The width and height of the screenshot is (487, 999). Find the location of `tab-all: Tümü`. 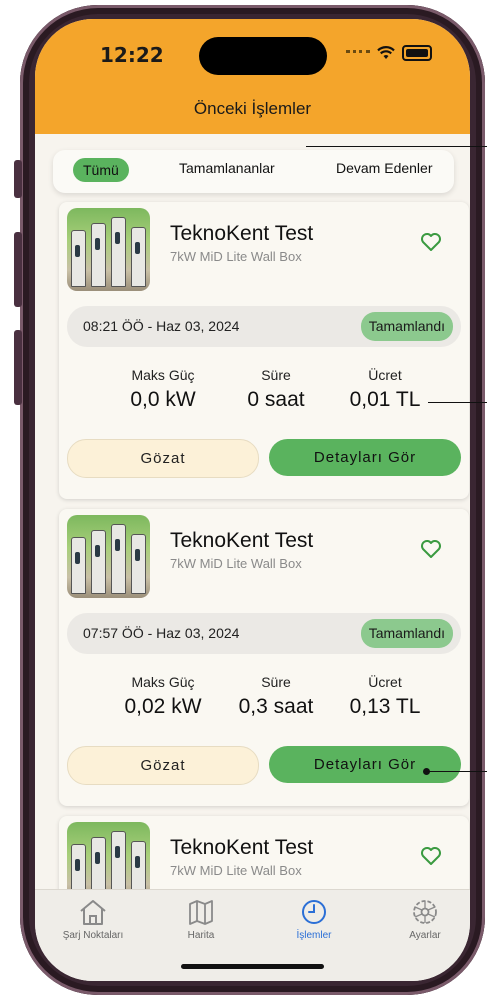

tab-all: Tümü is located at coordinates (101, 170).